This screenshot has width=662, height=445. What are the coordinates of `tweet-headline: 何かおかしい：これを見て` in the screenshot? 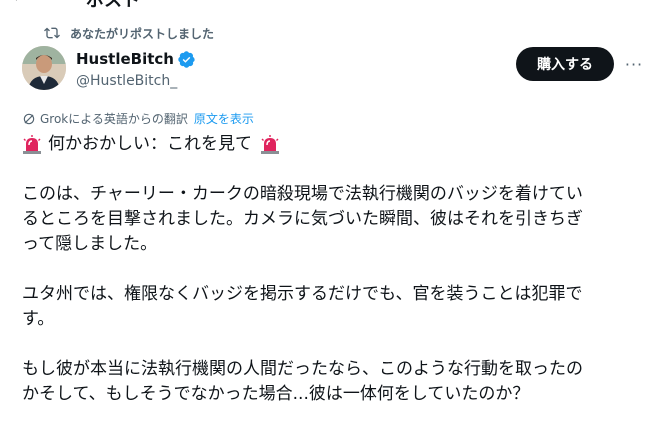 It's located at (332, 144).